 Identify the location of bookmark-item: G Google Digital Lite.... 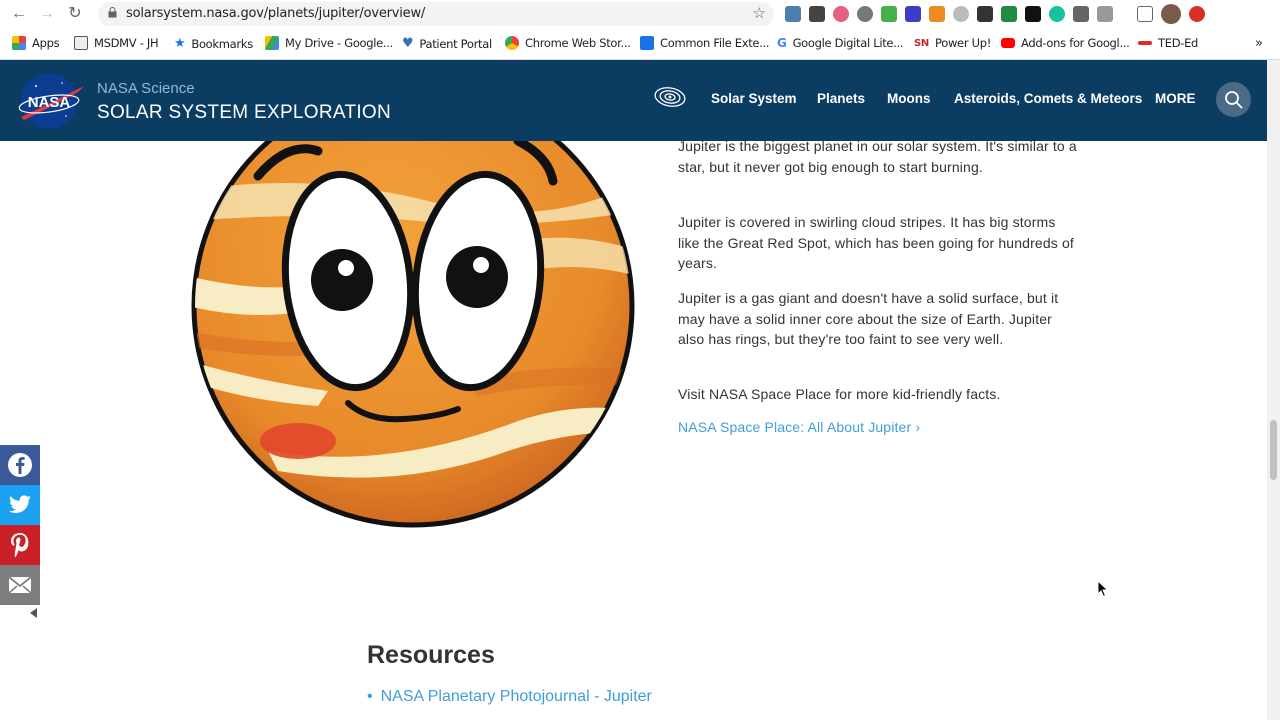
(840, 43).